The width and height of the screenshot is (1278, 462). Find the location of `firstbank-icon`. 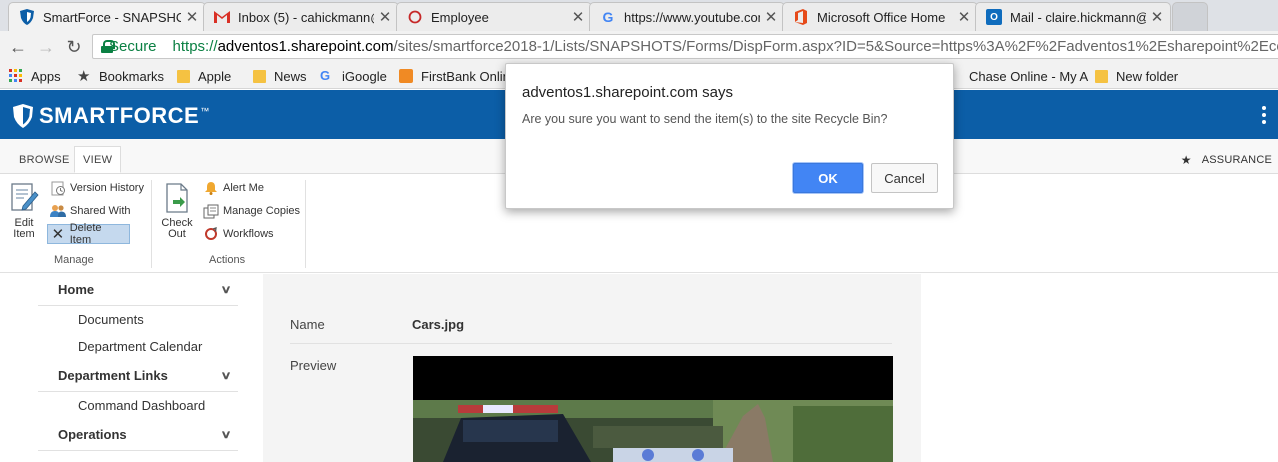

firstbank-icon is located at coordinates (406, 76).